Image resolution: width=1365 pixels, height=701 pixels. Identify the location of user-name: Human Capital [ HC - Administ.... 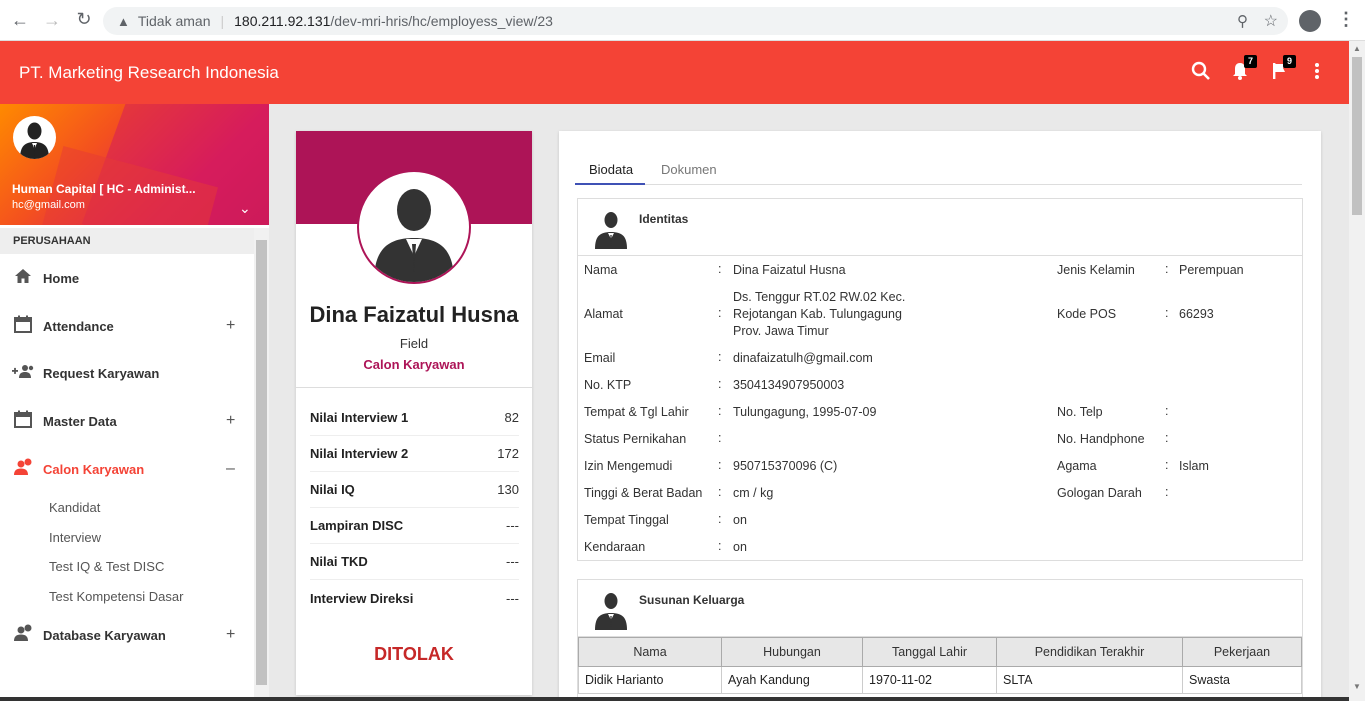
(104, 189).